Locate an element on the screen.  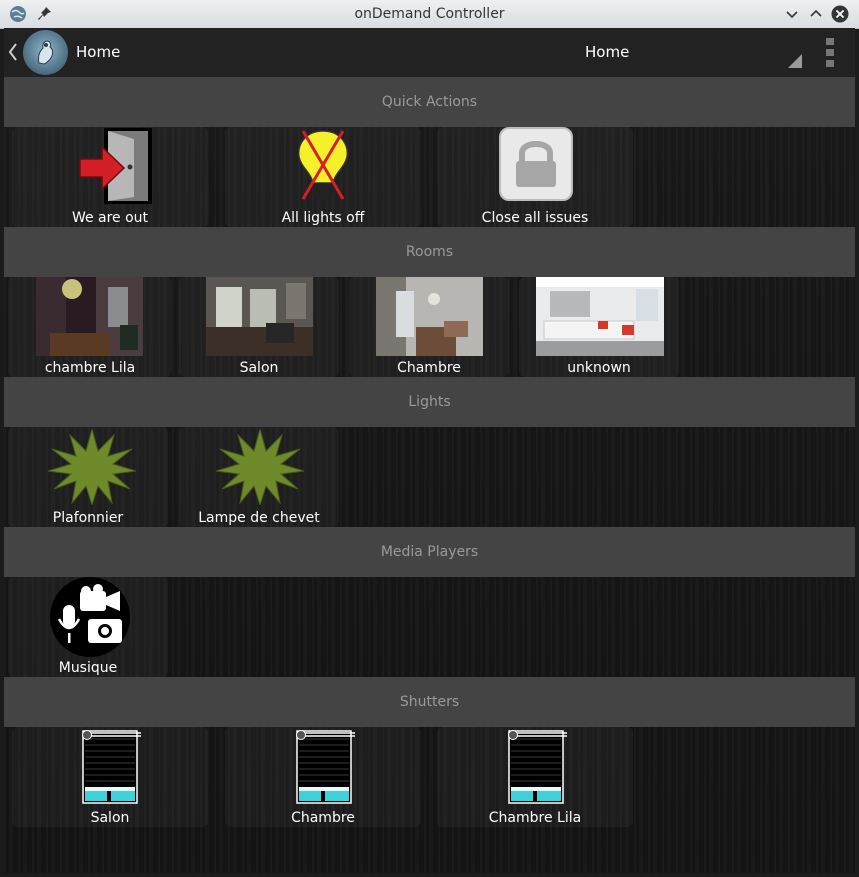
back-chevron-icon is located at coordinates (13, 52).